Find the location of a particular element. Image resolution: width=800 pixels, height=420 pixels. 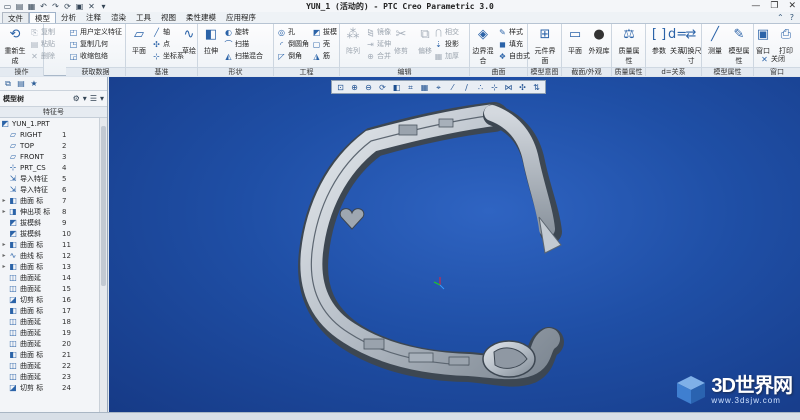

regenerate-button: ⟲ 重新生成 is located at coordinates (15, 46).